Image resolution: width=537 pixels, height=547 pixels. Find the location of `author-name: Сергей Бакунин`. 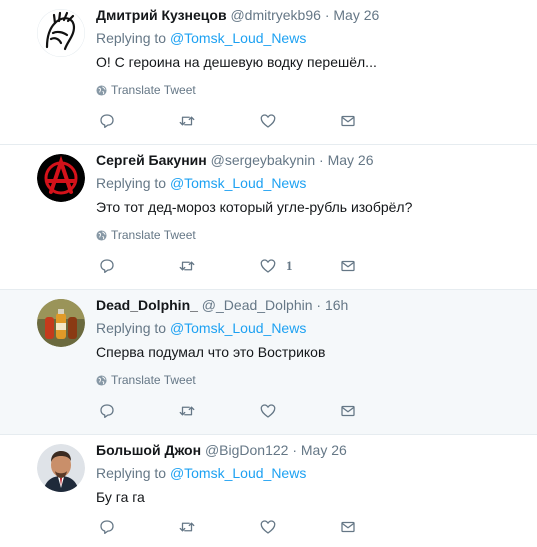

author-name: Сергей Бакунин is located at coordinates (151, 160).